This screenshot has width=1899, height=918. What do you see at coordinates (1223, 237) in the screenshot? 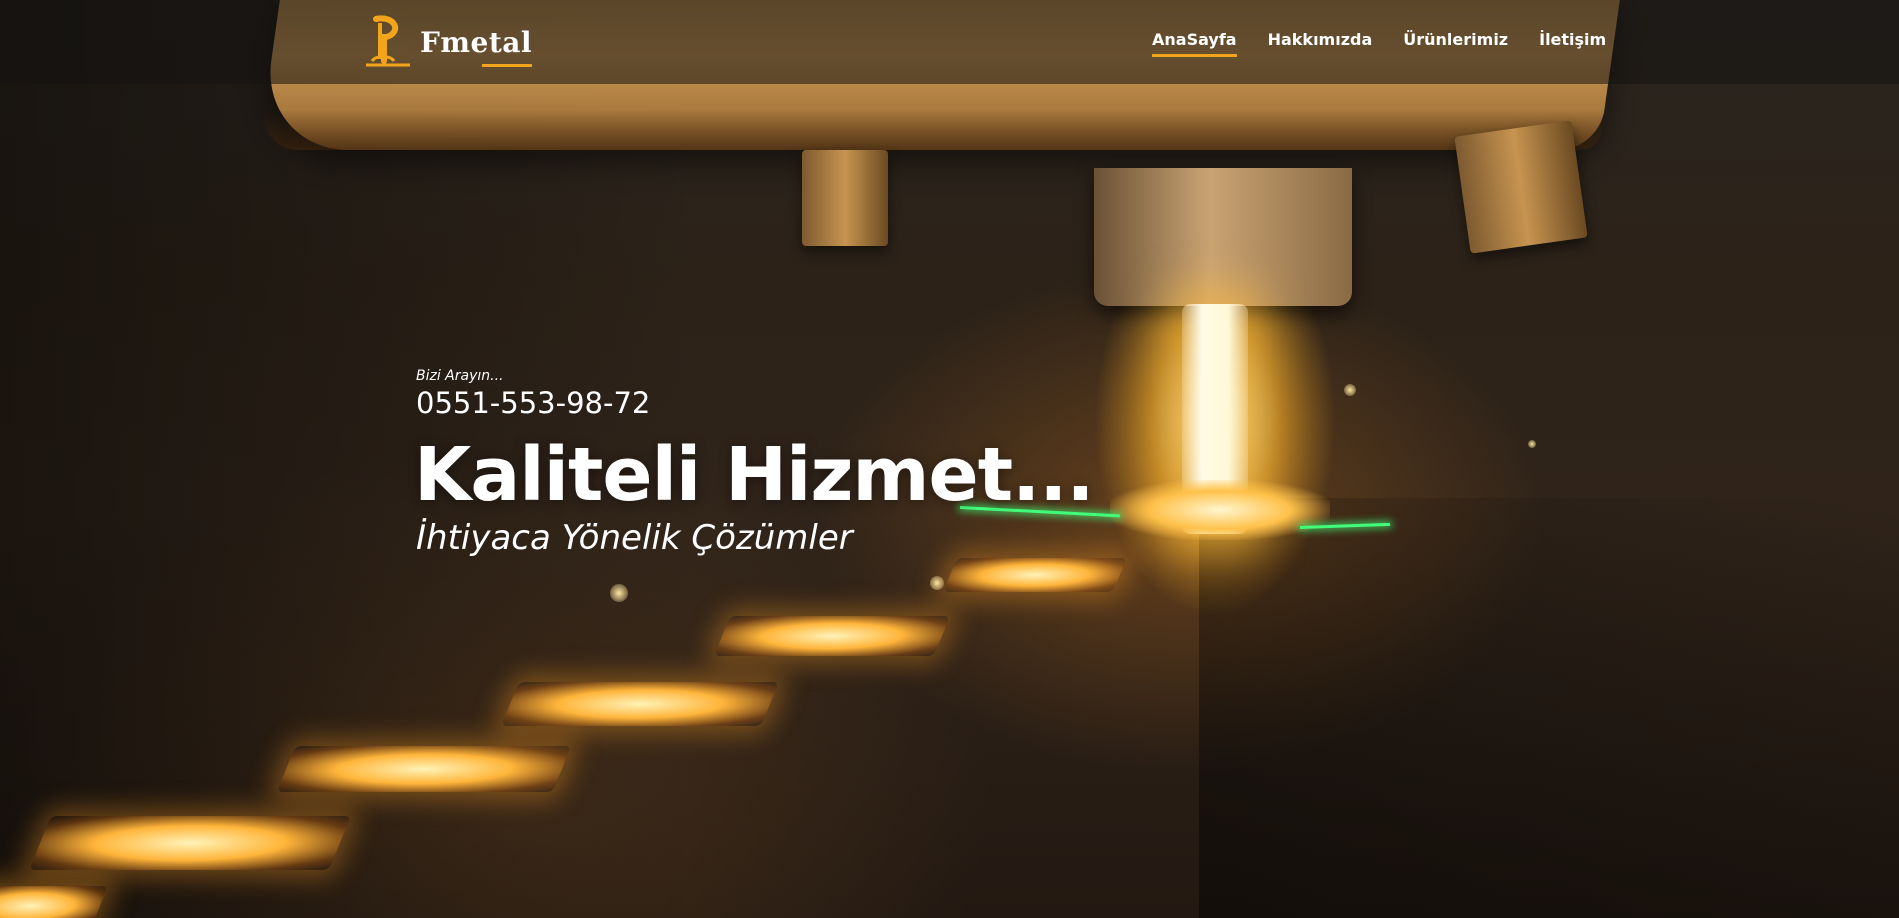
I see `machine-cutting-head` at bounding box center [1223, 237].